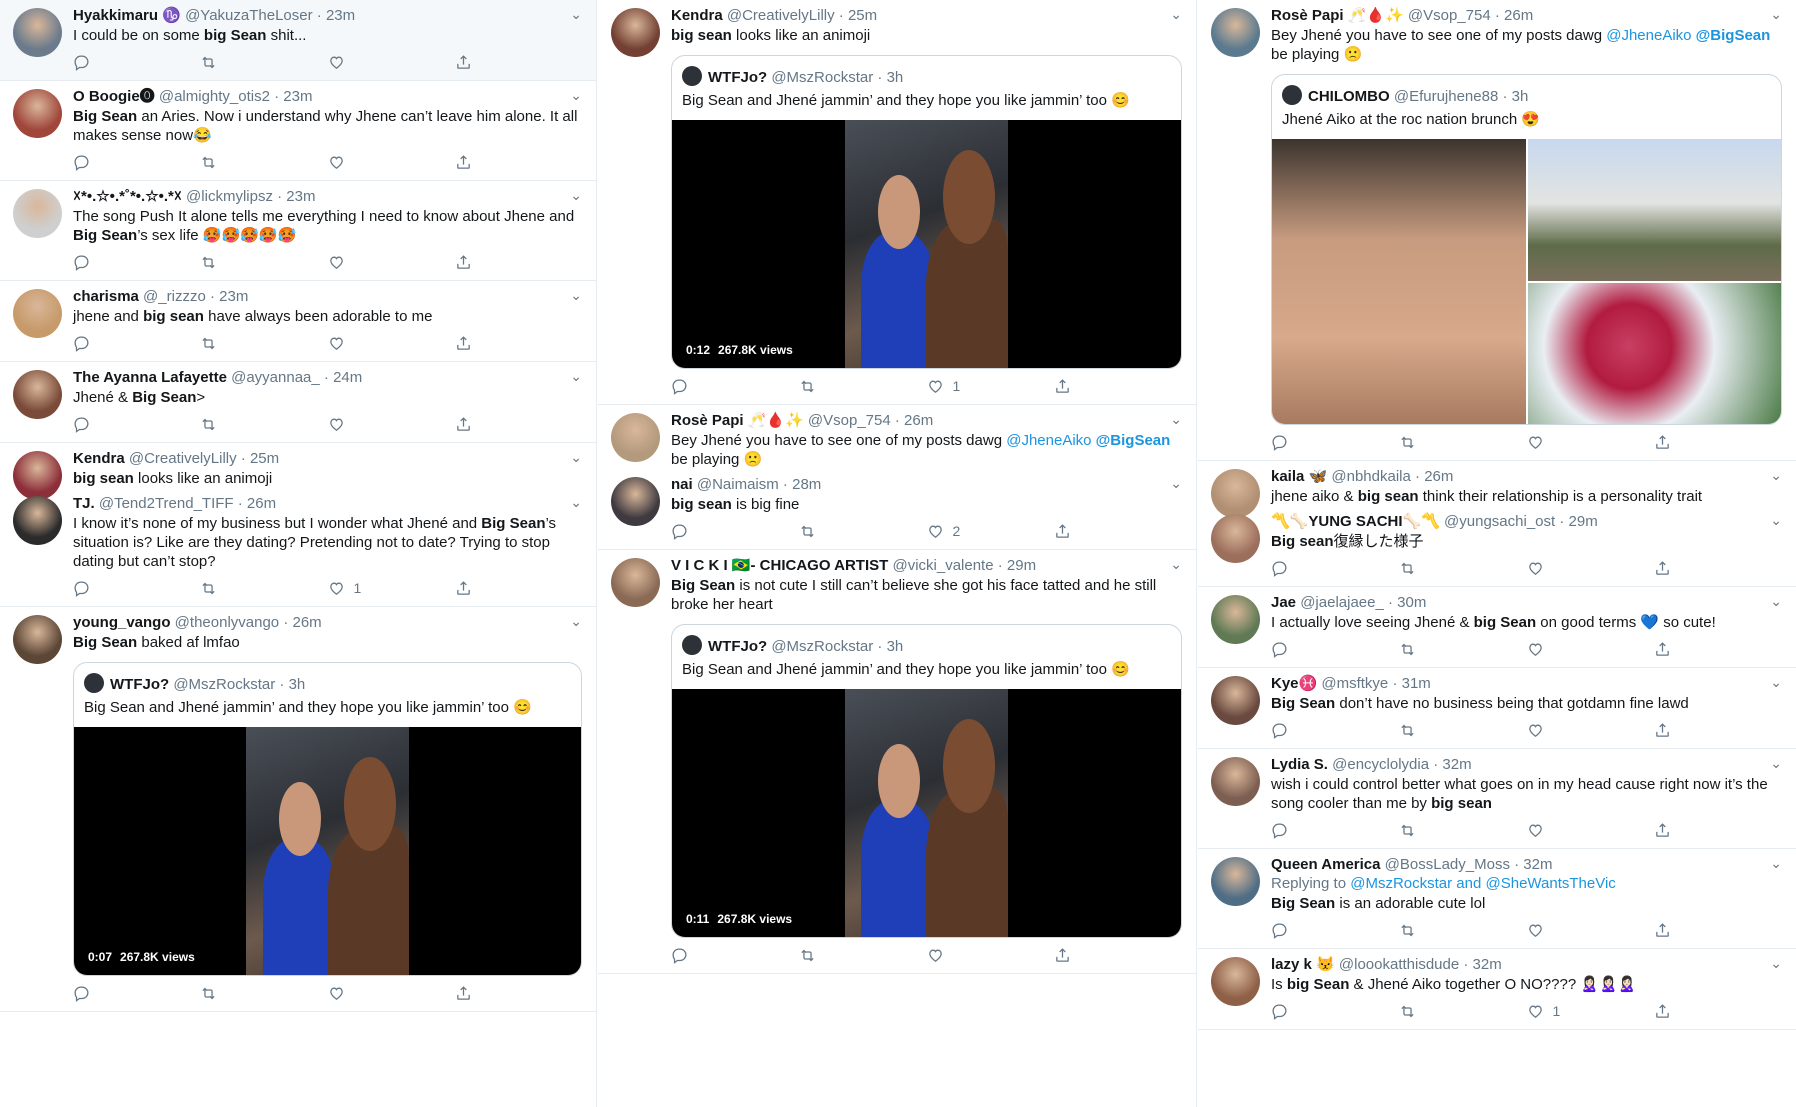 This screenshot has height=1107, width=1796. I want to click on user-handle: @jaelajaee_, so click(1340, 602).